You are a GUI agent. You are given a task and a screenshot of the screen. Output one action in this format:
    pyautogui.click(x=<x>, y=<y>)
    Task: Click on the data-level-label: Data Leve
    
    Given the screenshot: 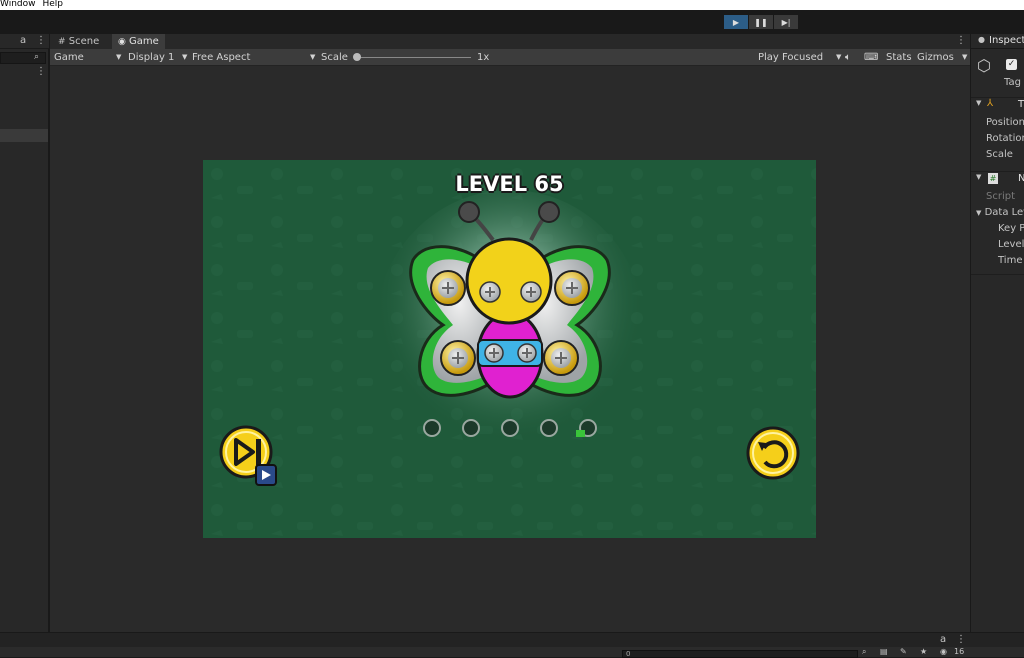 What is the action you would take?
    pyautogui.click(x=1004, y=212)
    